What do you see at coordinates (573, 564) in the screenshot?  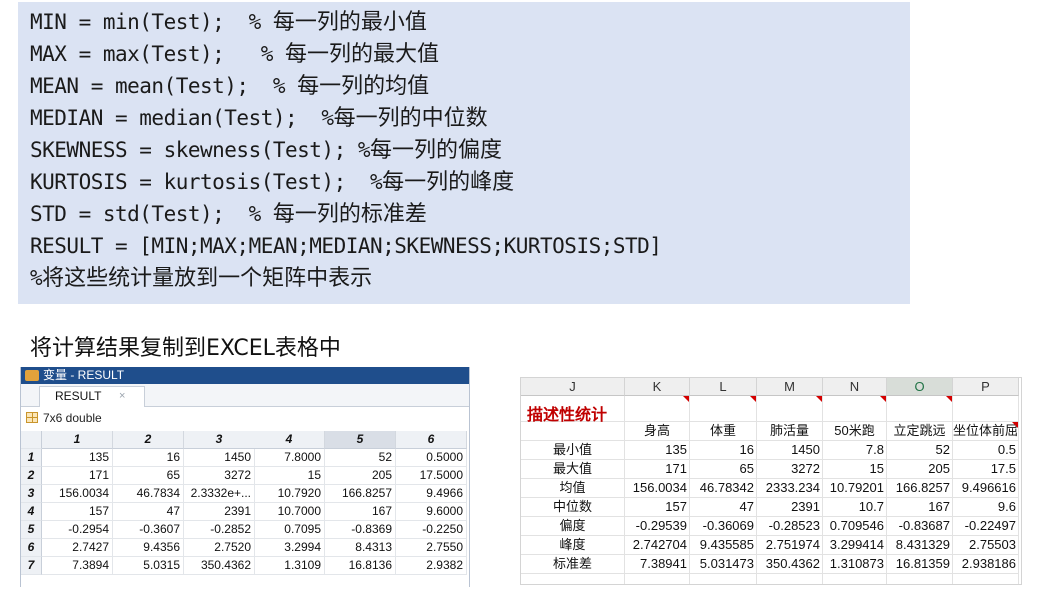 I see `row-label: 标准差` at bounding box center [573, 564].